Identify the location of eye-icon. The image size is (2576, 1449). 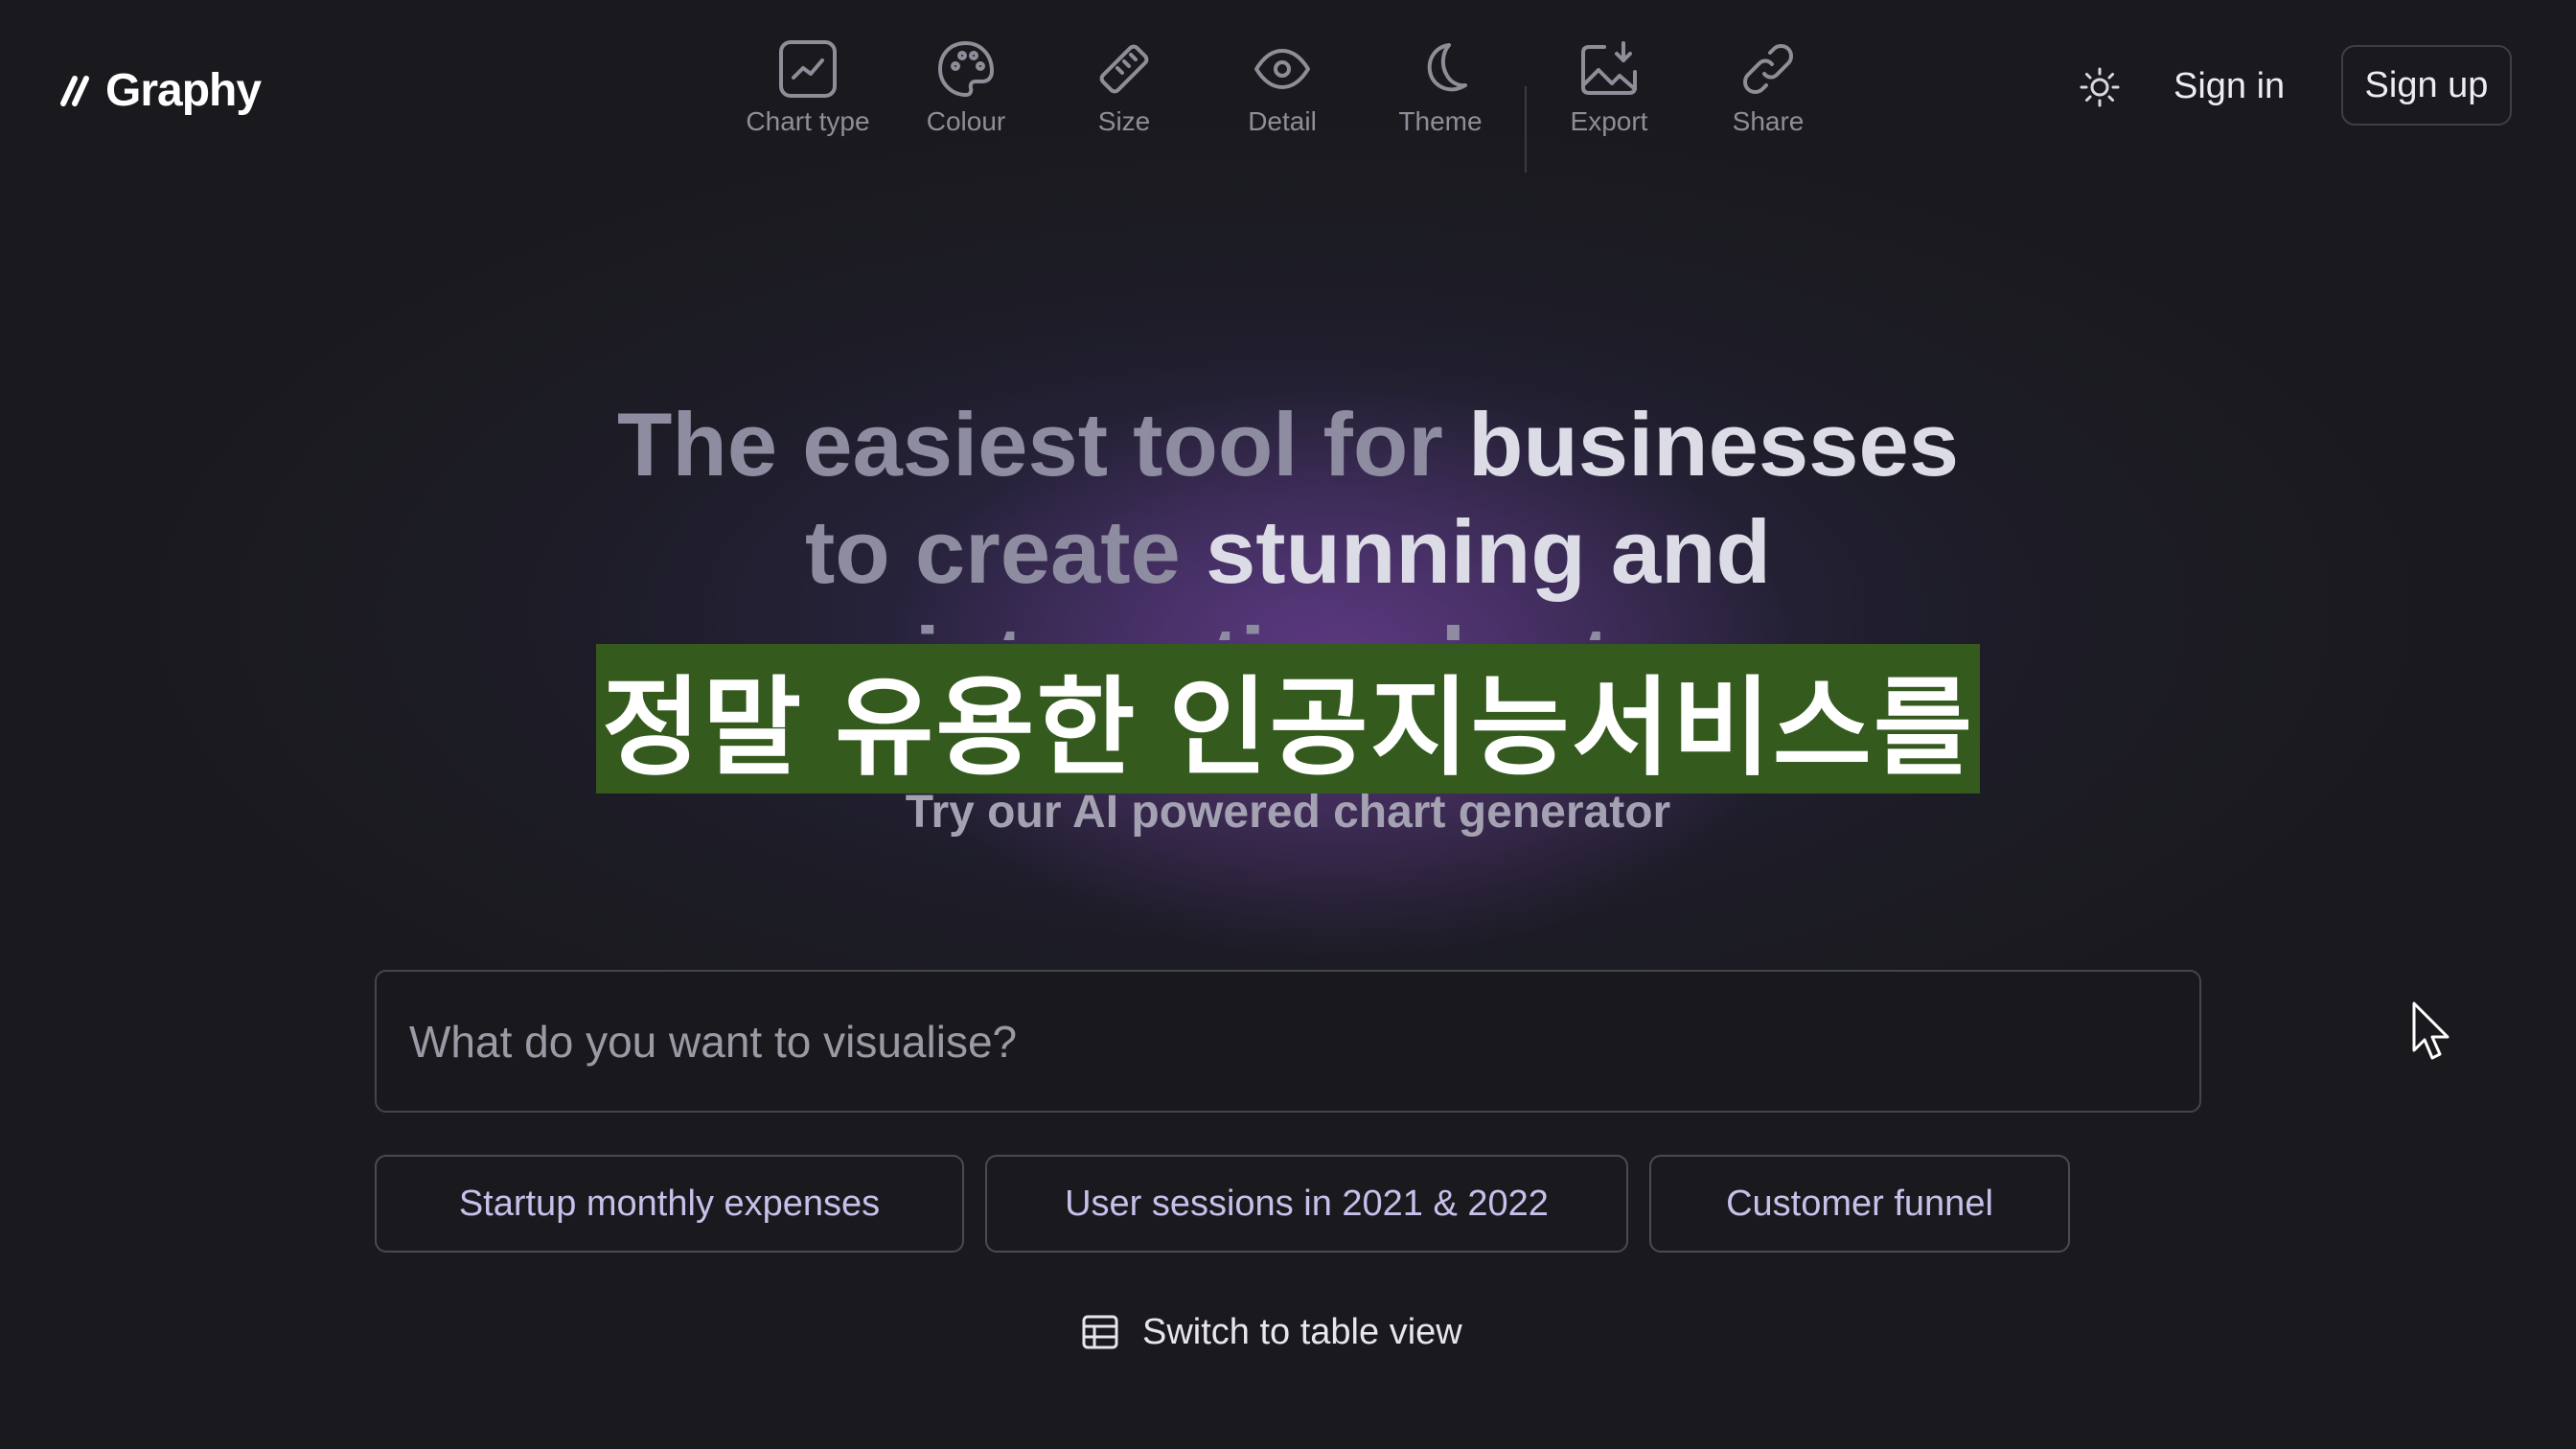
(1282, 69).